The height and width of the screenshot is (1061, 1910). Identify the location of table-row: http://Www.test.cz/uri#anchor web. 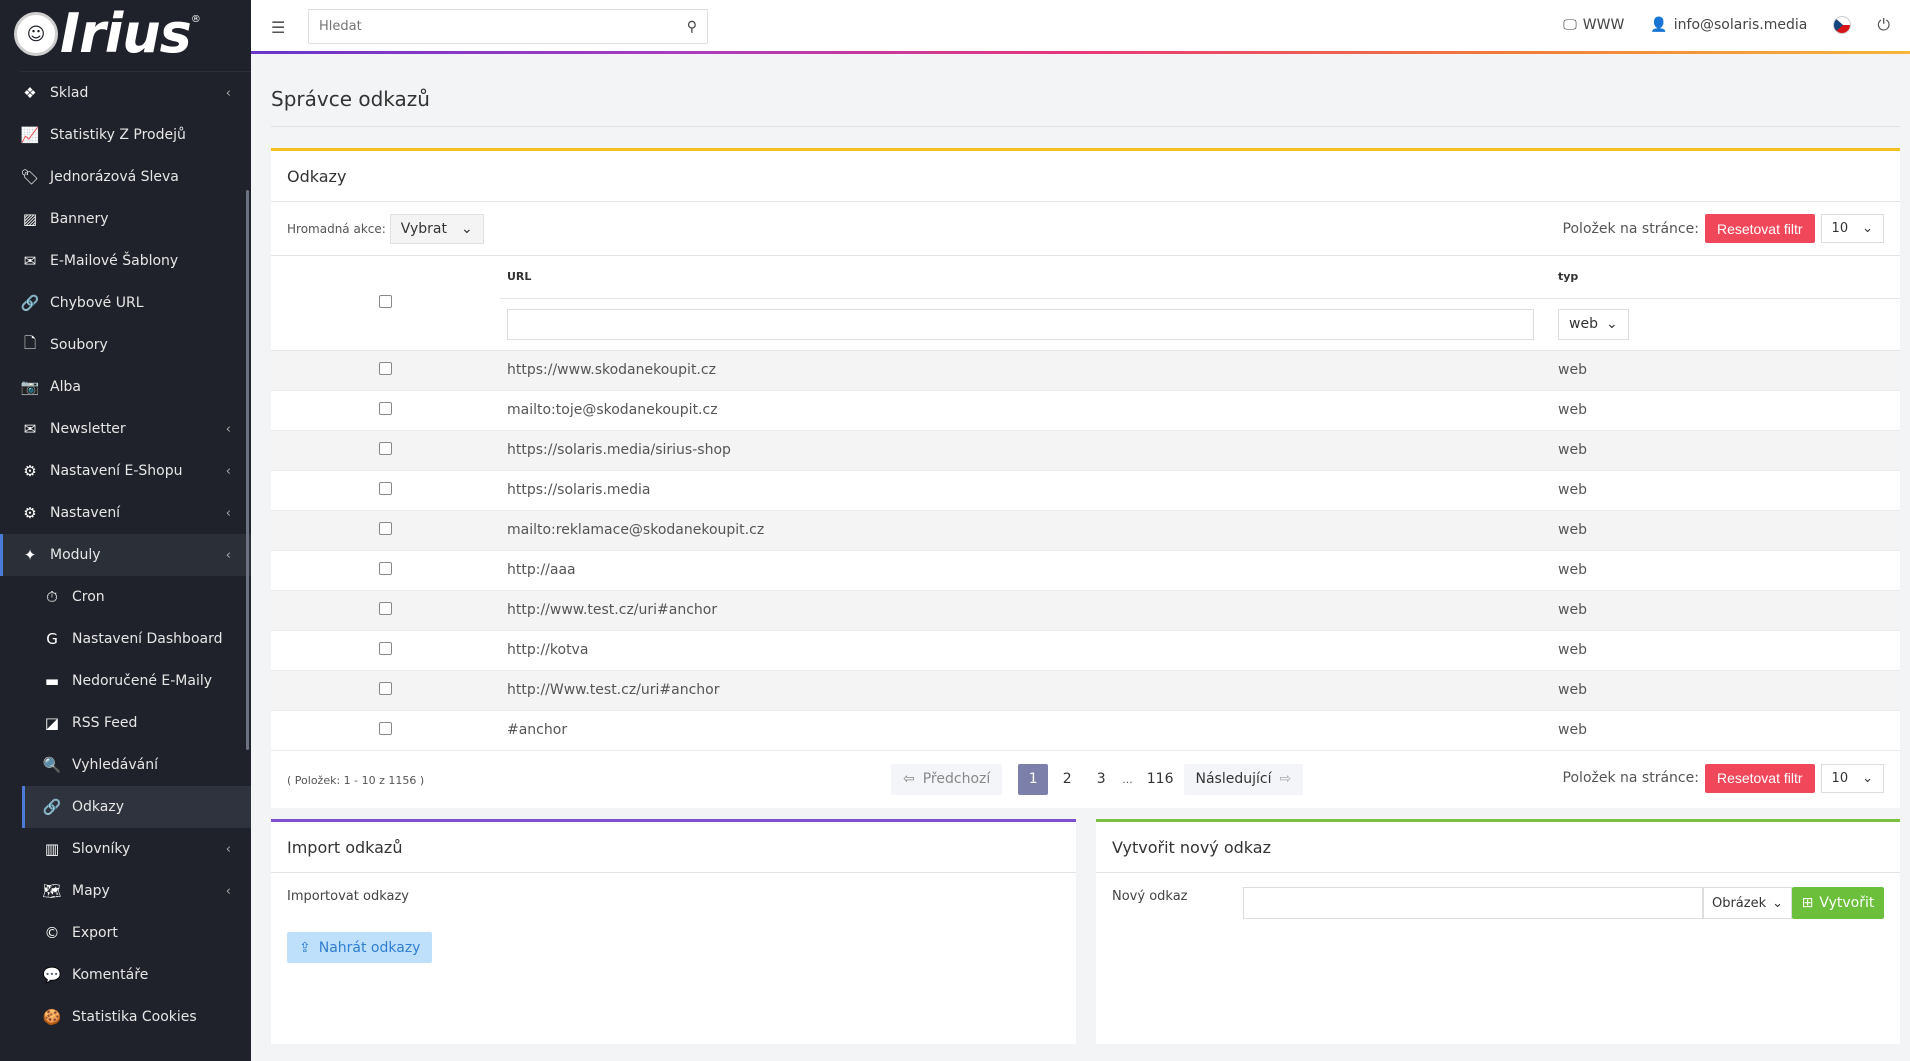
(1085, 690).